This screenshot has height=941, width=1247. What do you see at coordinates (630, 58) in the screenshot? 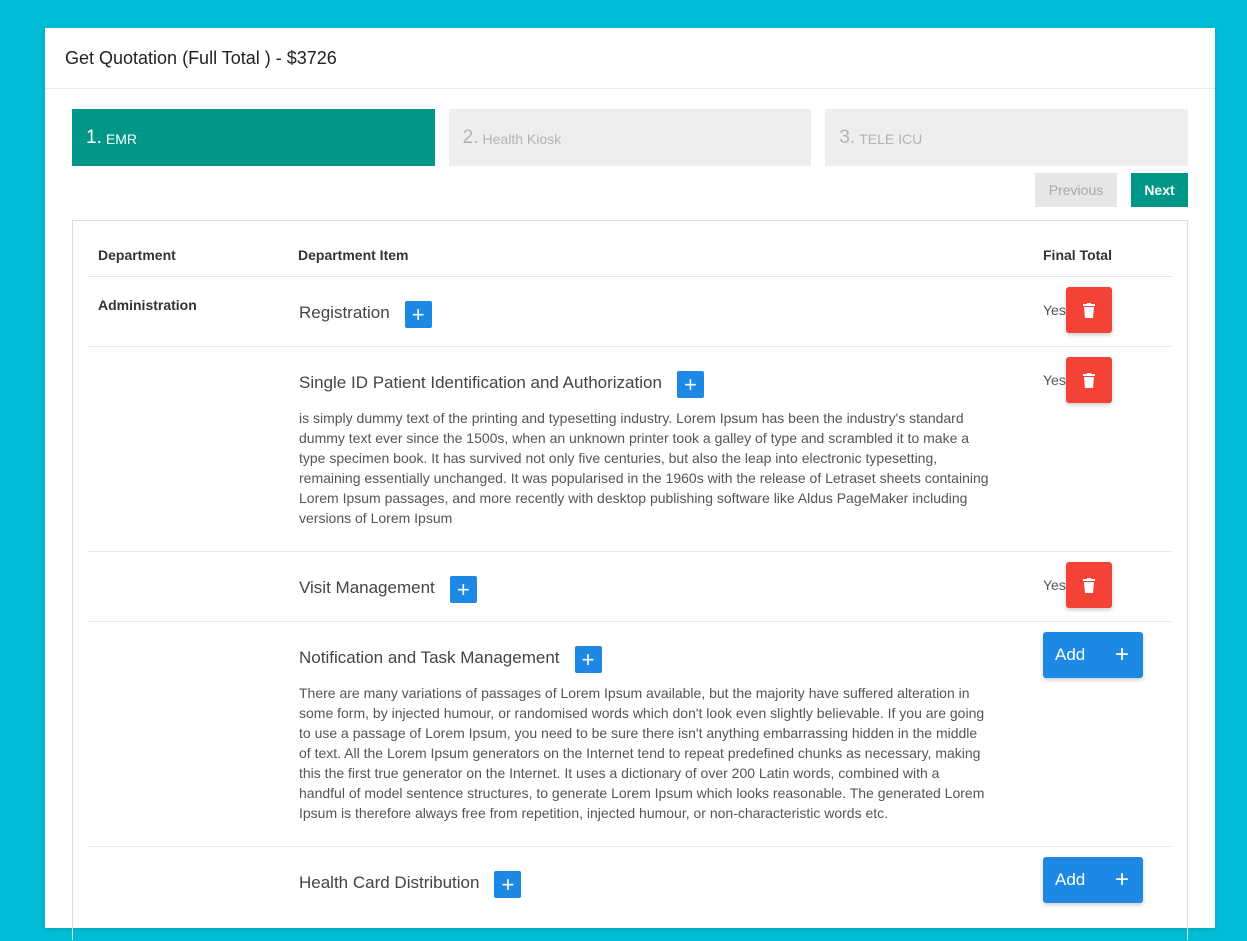
I see `card-header: Get Quotation (Full Total ) - $3726` at bounding box center [630, 58].